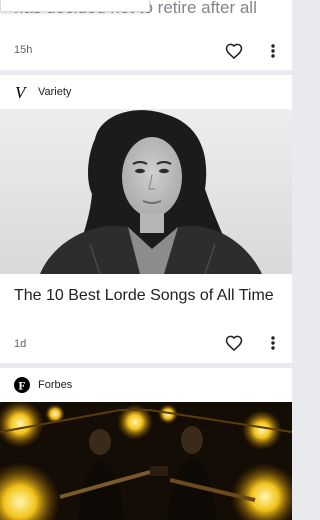 Image resolution: width=320 pixels, height=520 pixels. What do you see at coordinates (55, 92) in the screenshot?
I see `source-name: Variety` at bounding box center [55, 92].